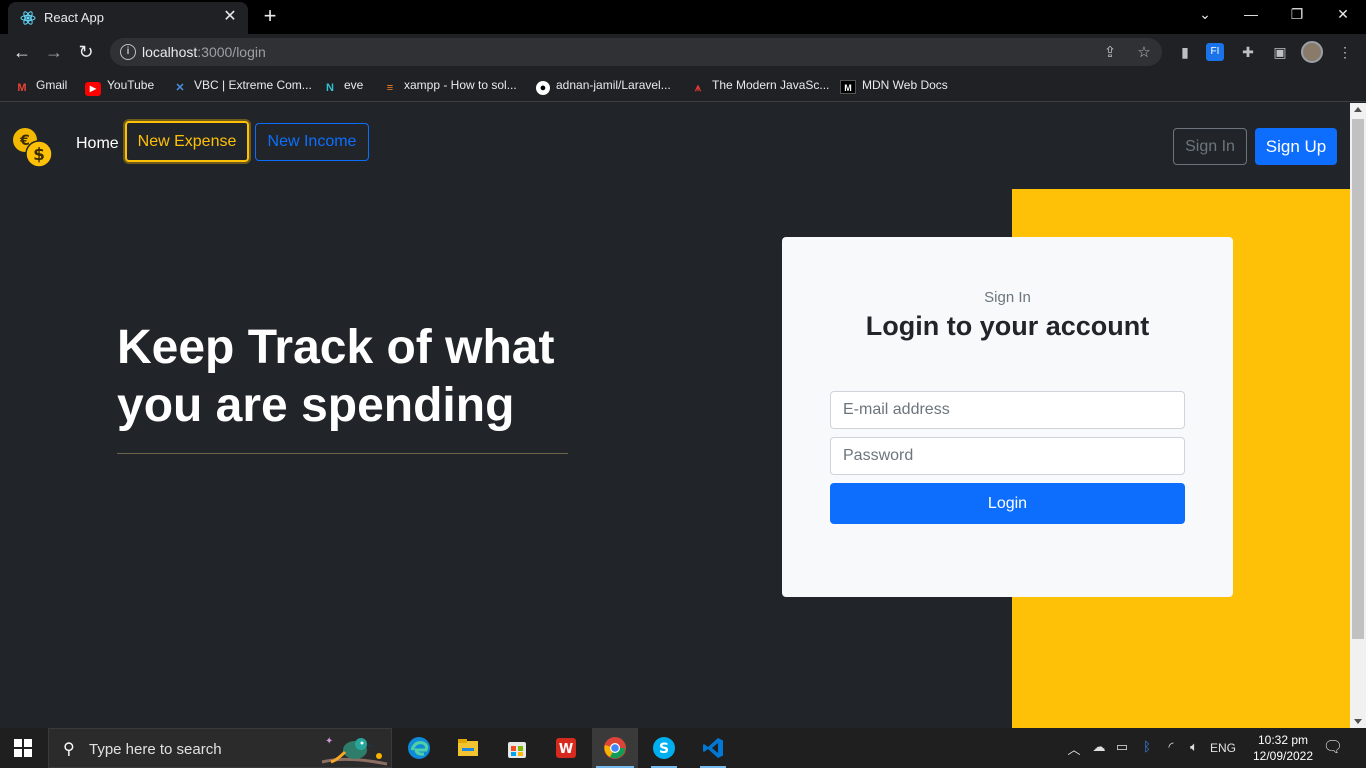 The height and width of the screenshot is (768, 1366). I want to click on edge-icon, so click(419, 748).